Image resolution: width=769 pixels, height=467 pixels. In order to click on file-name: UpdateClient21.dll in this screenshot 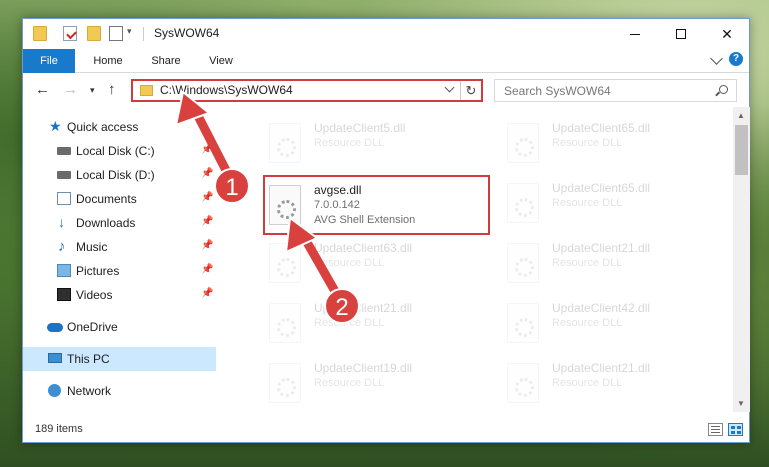, I will do `click(601, 368)`.